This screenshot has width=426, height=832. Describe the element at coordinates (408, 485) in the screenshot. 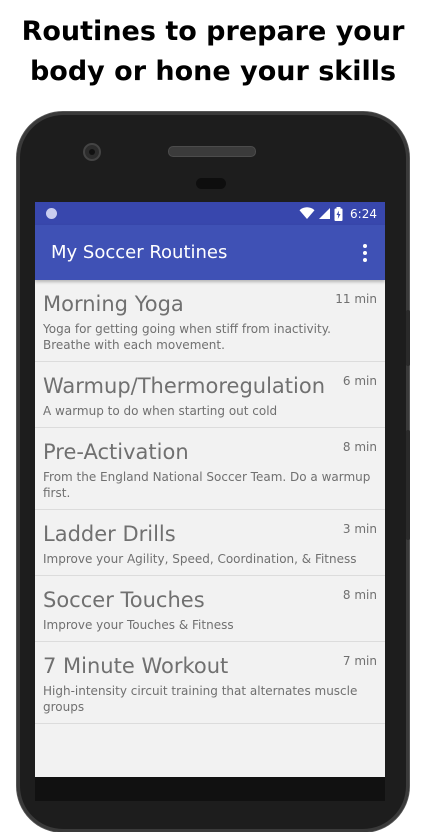

I see `phone-volume-button` at that location.